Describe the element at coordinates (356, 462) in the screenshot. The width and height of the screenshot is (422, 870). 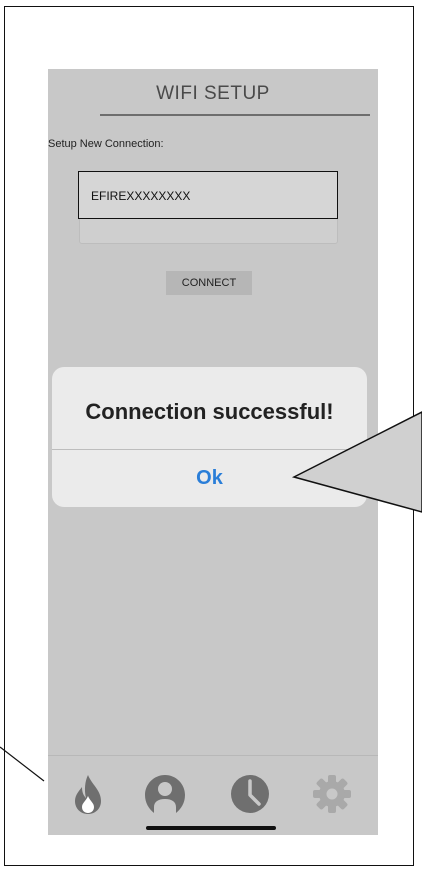
I see `ok-callout-pointer` at that location.